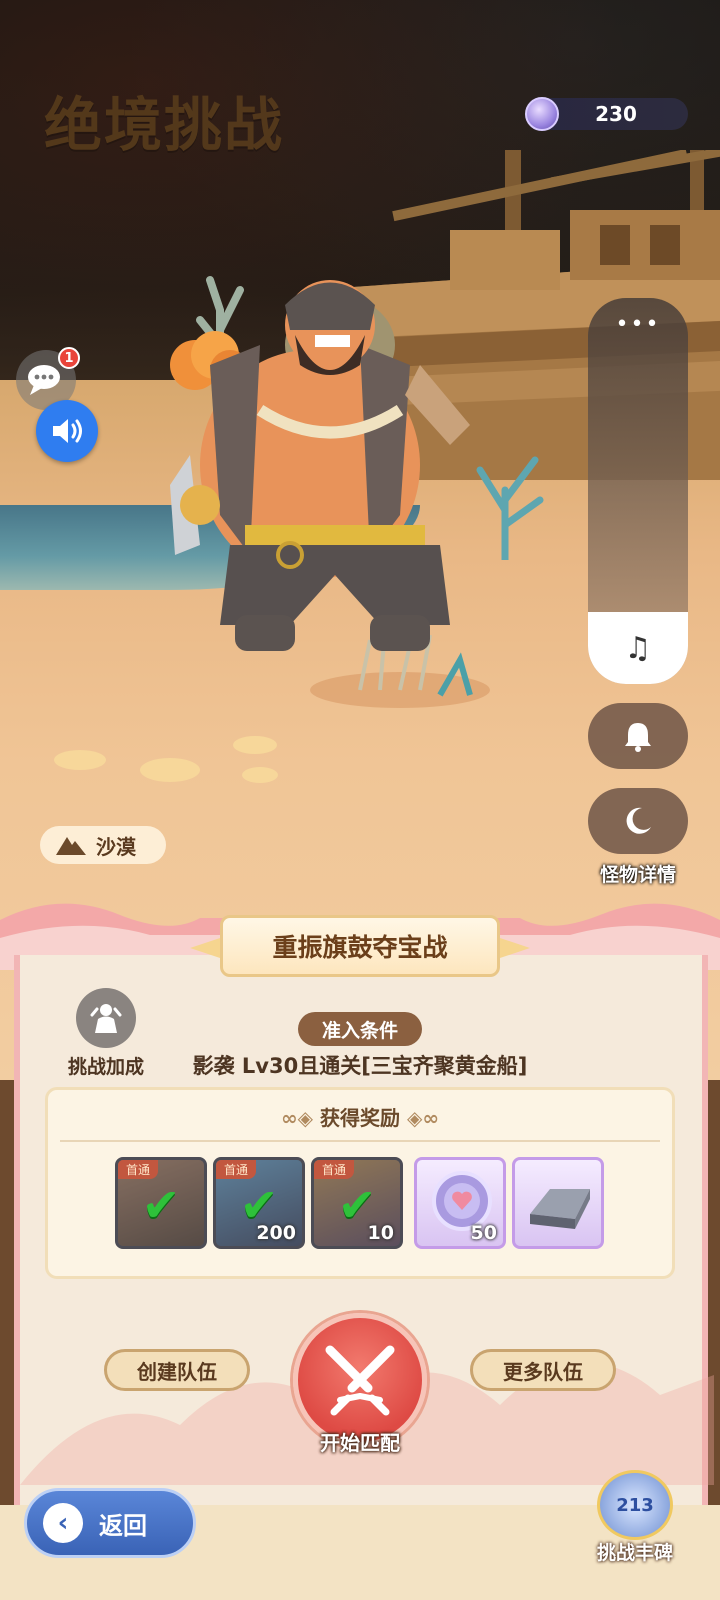  I want to click on event-title-banner: 重振旗鼓夺宝战, so click(360, 946).